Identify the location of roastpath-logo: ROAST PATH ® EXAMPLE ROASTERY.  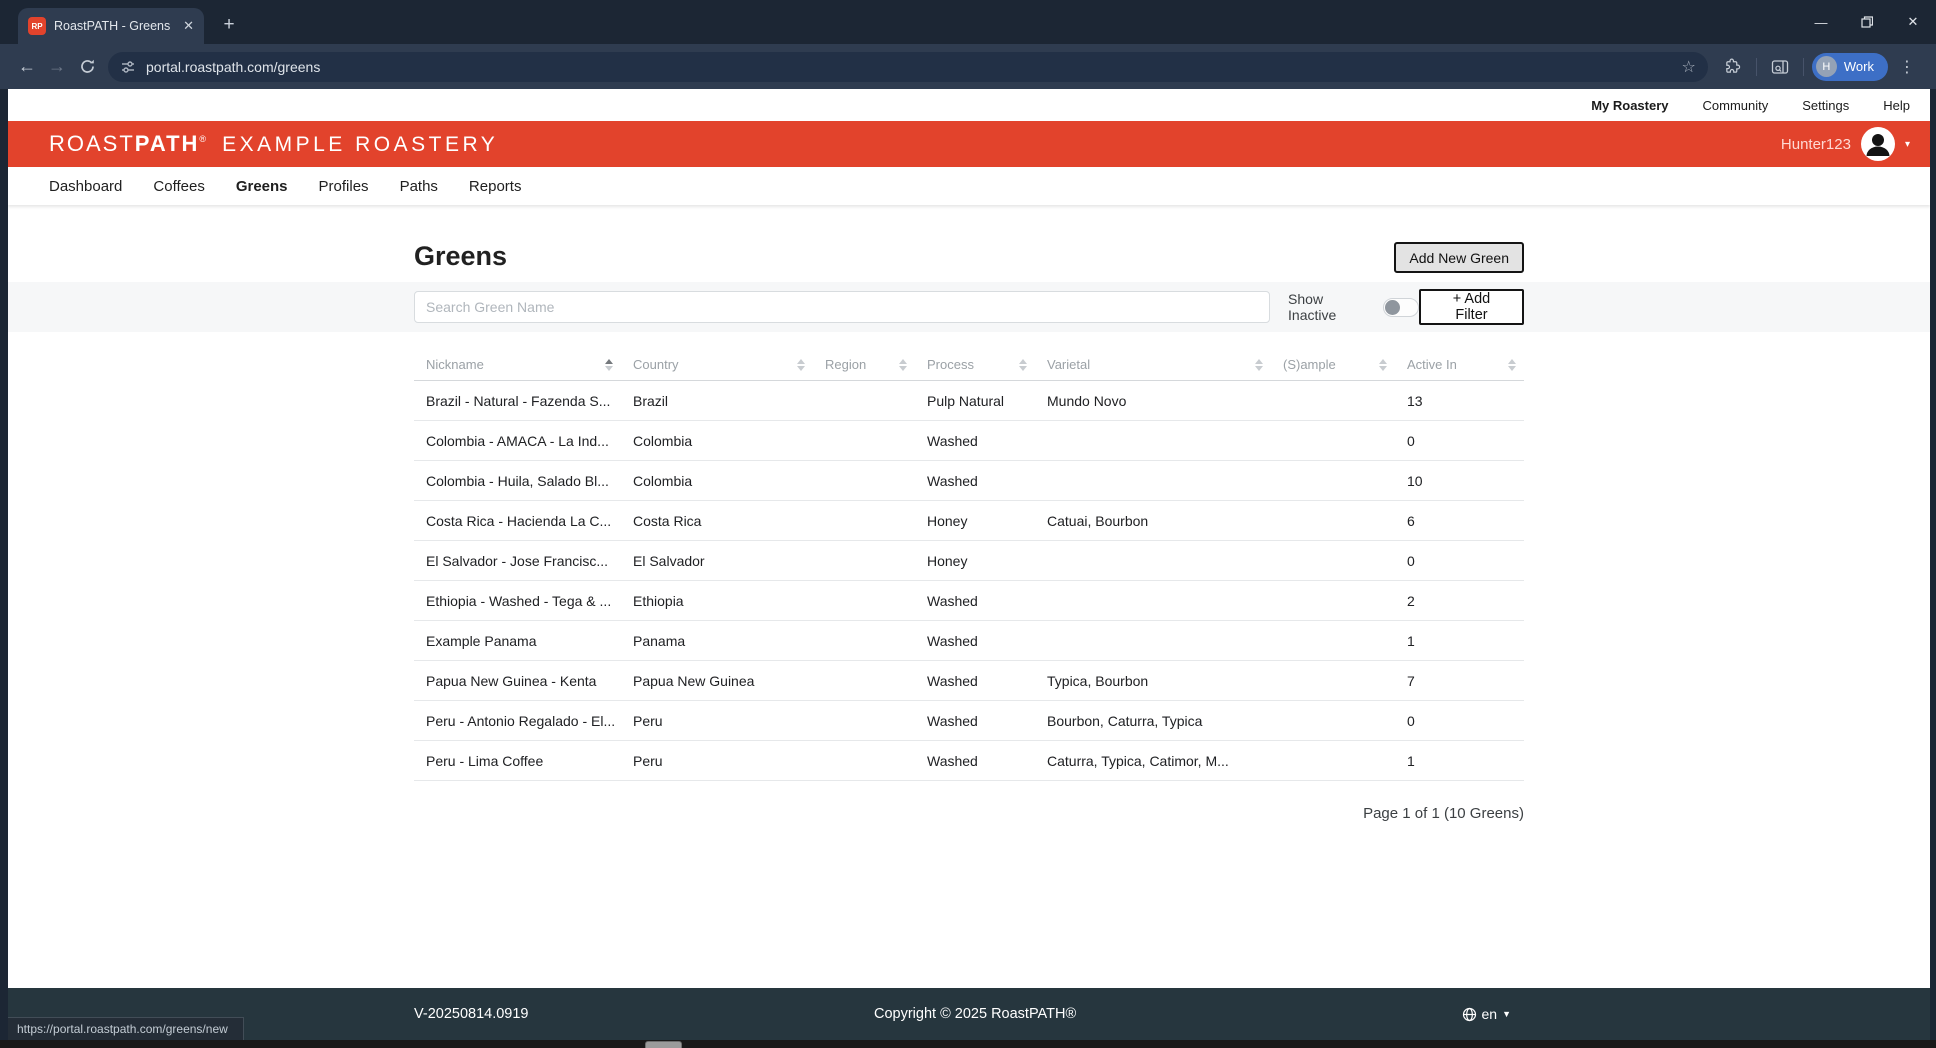
(273, 144).